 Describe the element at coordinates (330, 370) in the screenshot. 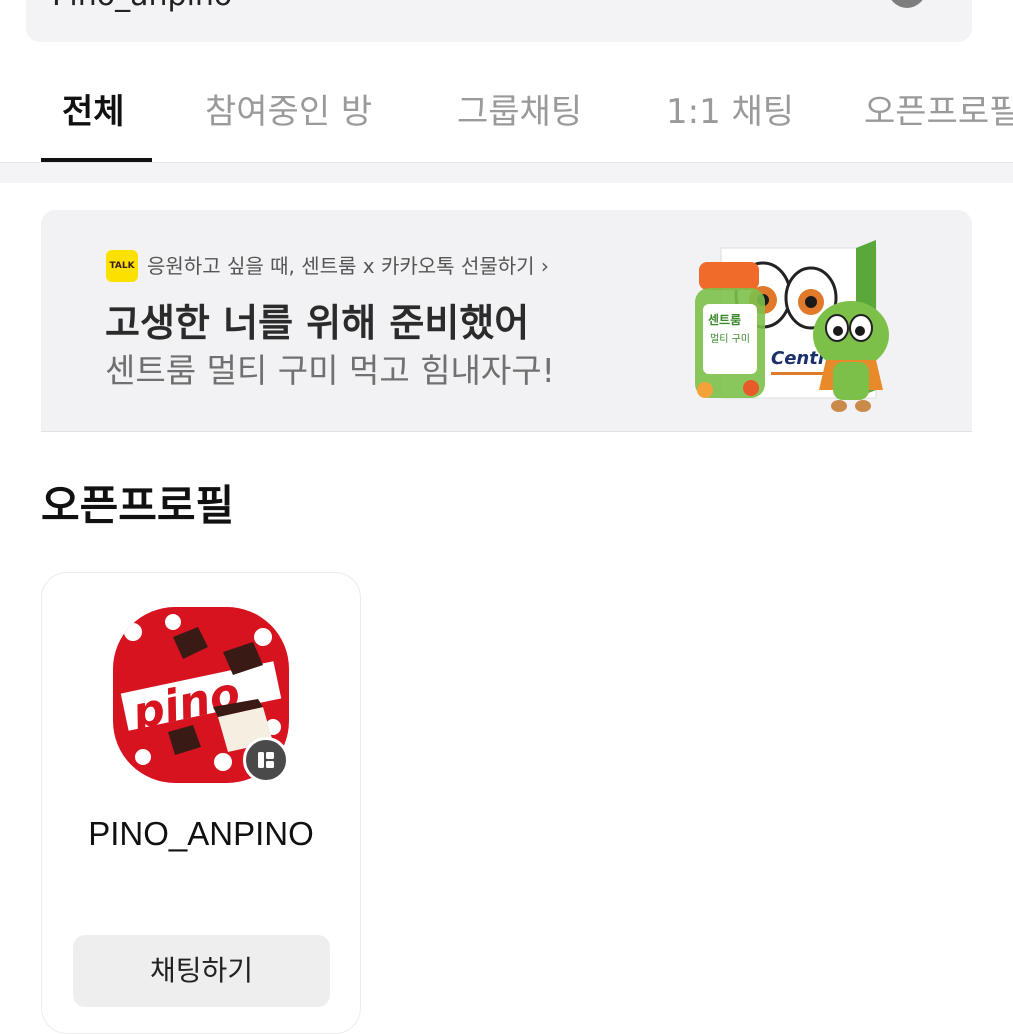

I see `ad-description: 센트룸 멀티 구미 먹고 힘내자구!` at that location.